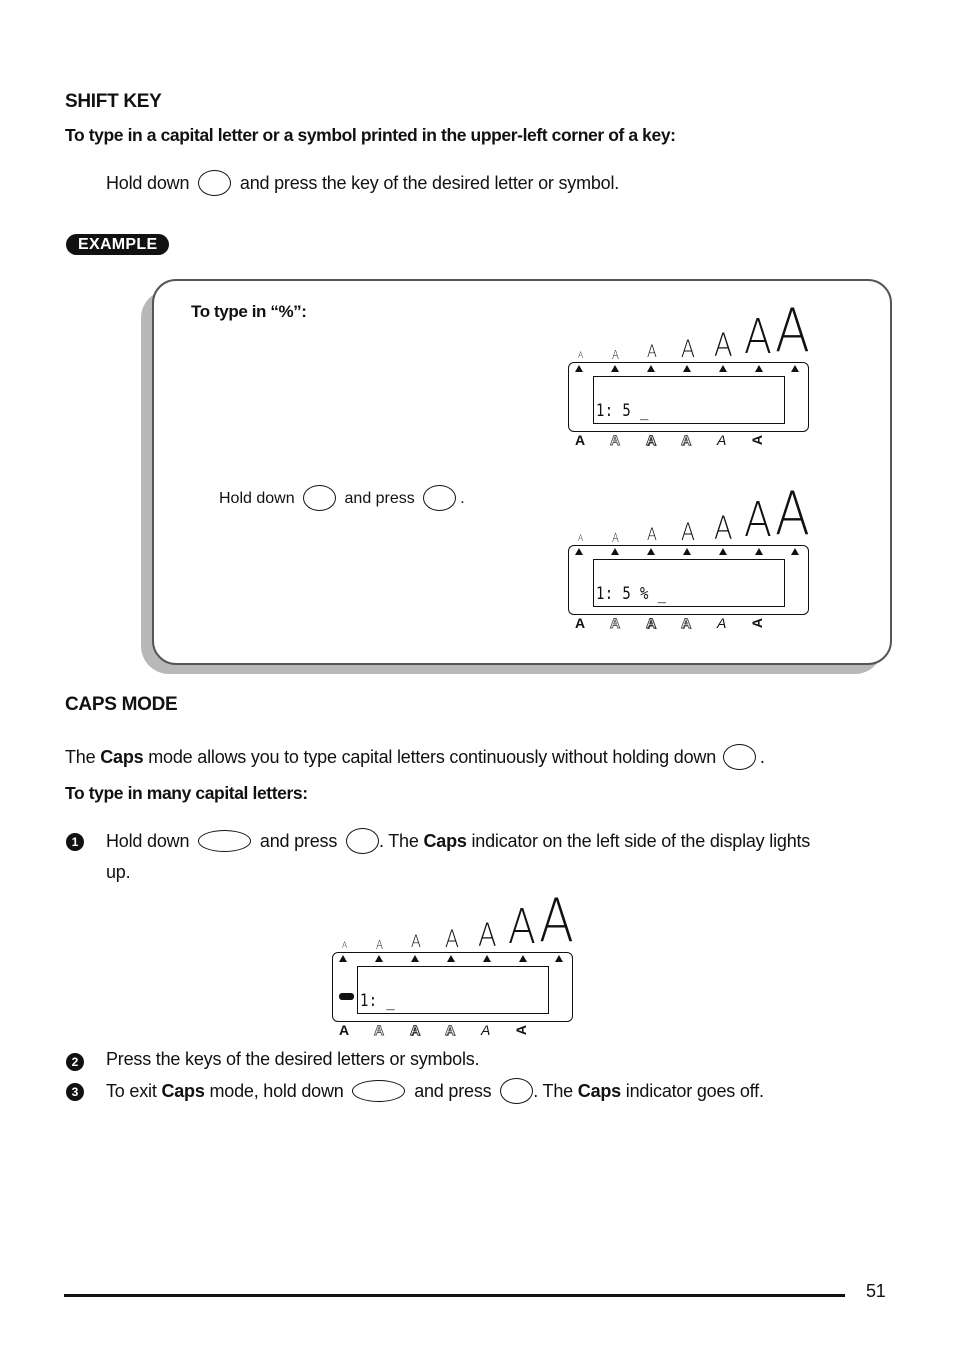 Image resolution: width=954 pixels, height=1352 pixels. What do you see at coordinates (75, 842) in the screenshot?
I see `step-number-1: 1` at bounding box center [75, 842].